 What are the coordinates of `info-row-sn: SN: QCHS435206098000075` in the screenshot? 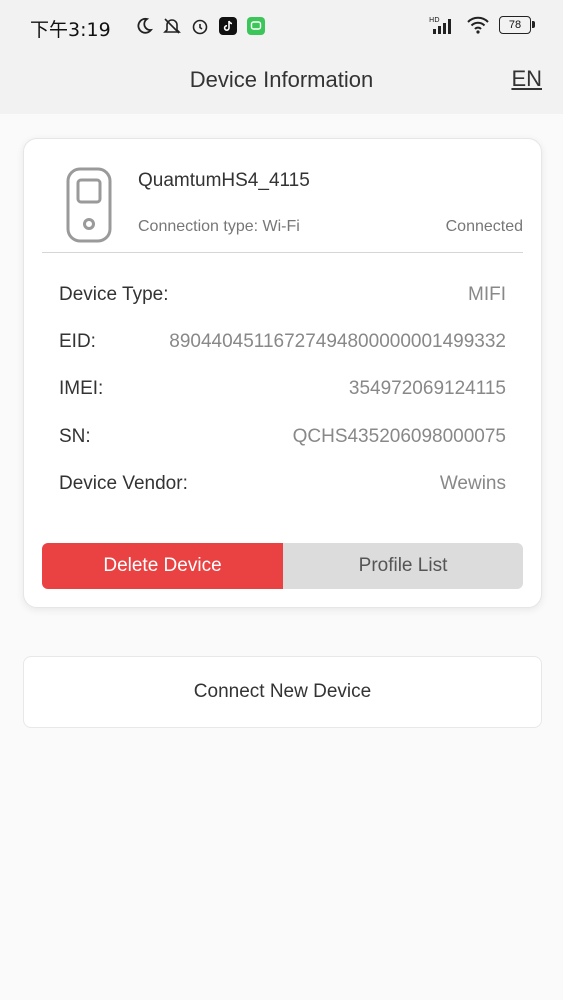 It's located at (282, 441).